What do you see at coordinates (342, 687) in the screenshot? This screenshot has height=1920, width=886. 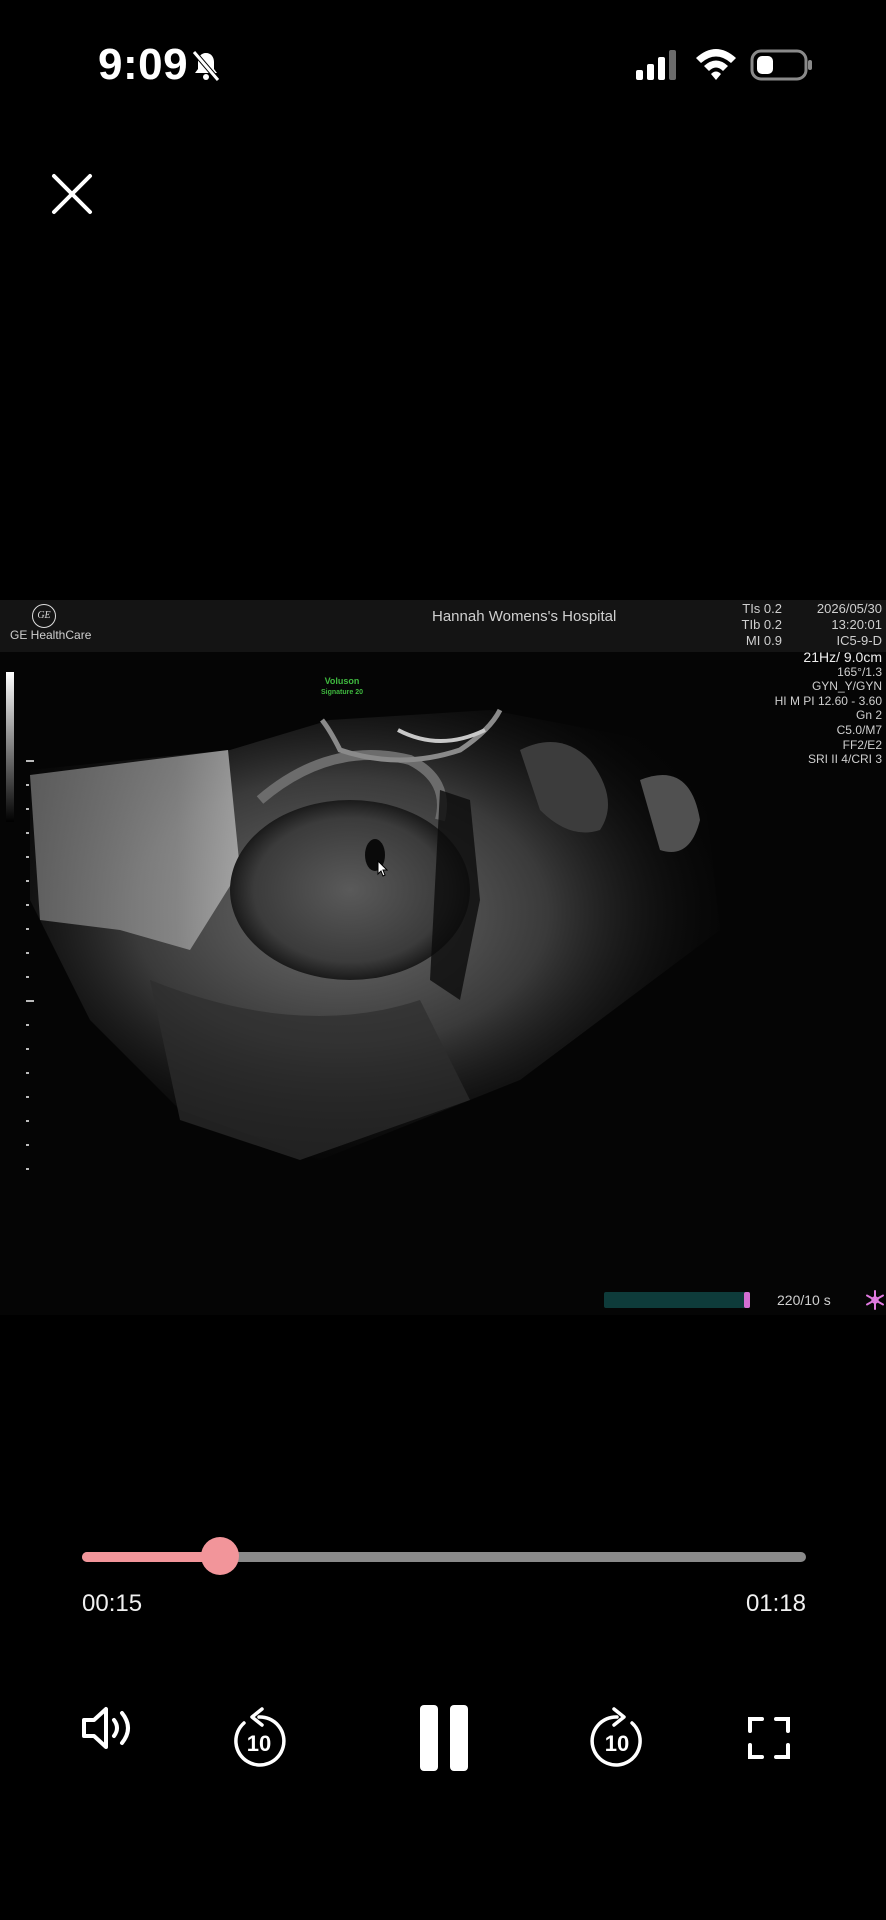 I see `voluson-watermark: Voluson Signature 20` at bounding box center [342, 687].